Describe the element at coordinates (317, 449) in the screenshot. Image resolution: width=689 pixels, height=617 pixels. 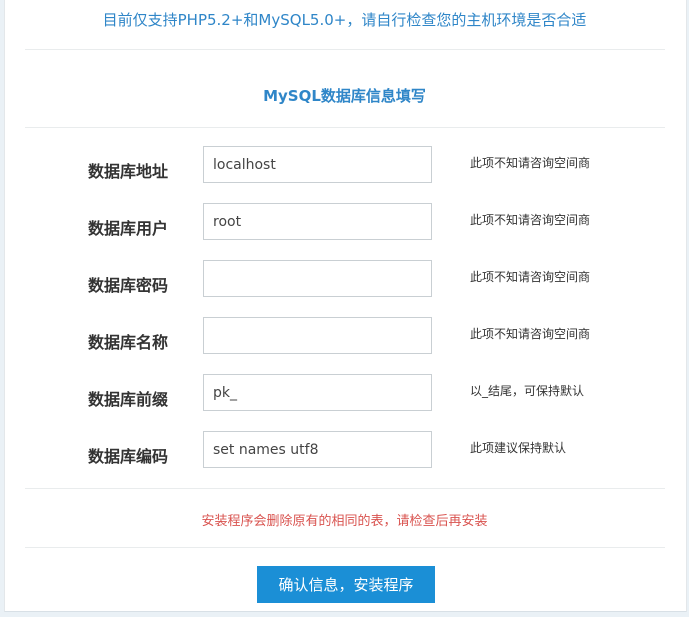
I see `db-charset-input` at that location.